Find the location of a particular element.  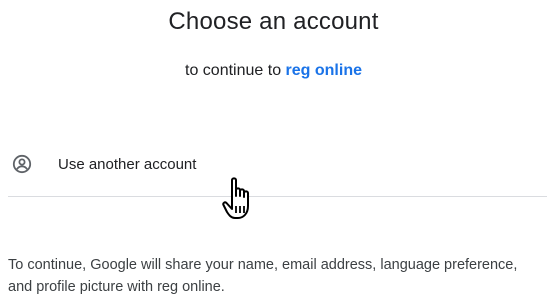

divider is located at coordinates (277, 196).